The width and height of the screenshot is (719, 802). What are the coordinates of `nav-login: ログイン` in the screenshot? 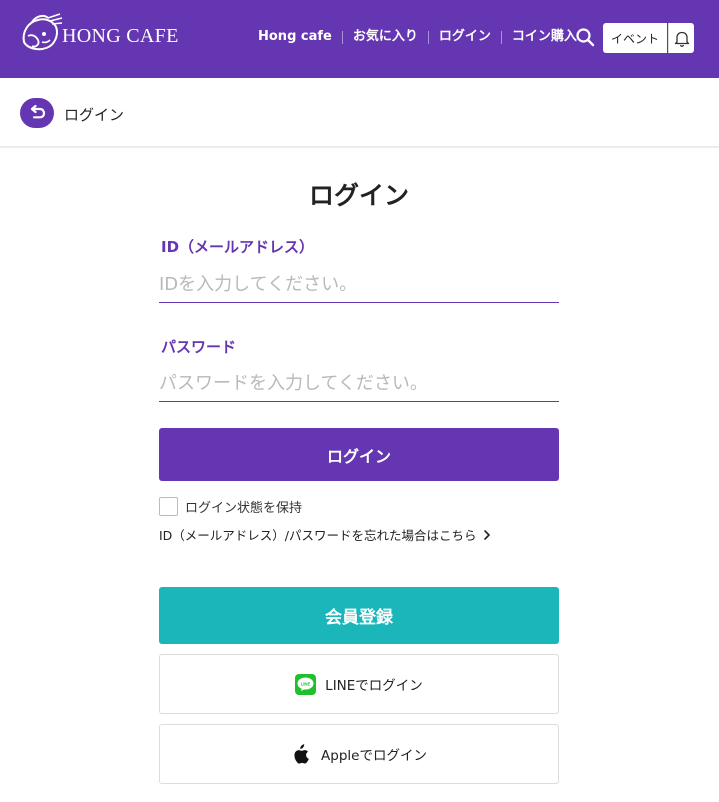 It's located at (465, 37).